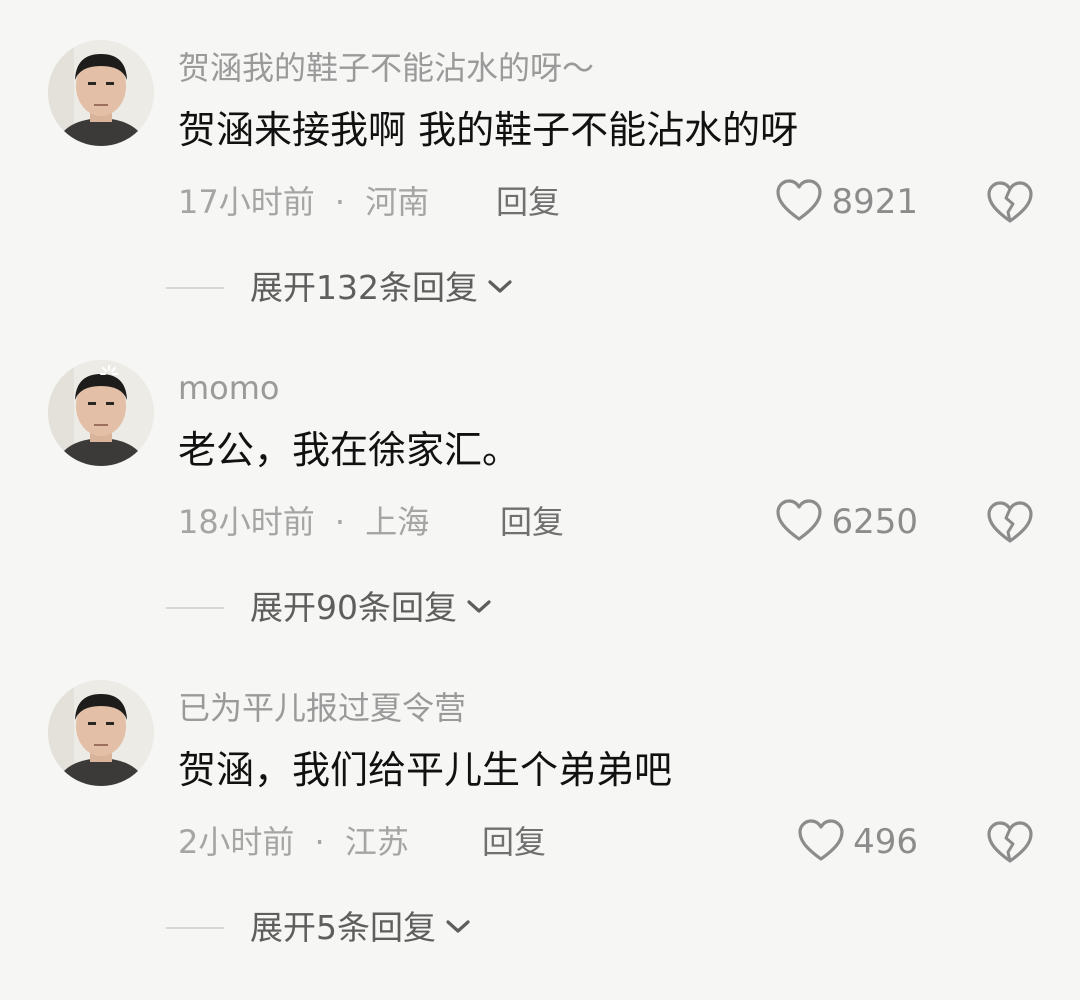 The height and width of the screenshot is (1000, 1080). Describe the element at coordinates (488, 130) in the screenshot. I see `comment-text: 贺涵来接我啊 我的鞋子不能沾水的呀` at that location.